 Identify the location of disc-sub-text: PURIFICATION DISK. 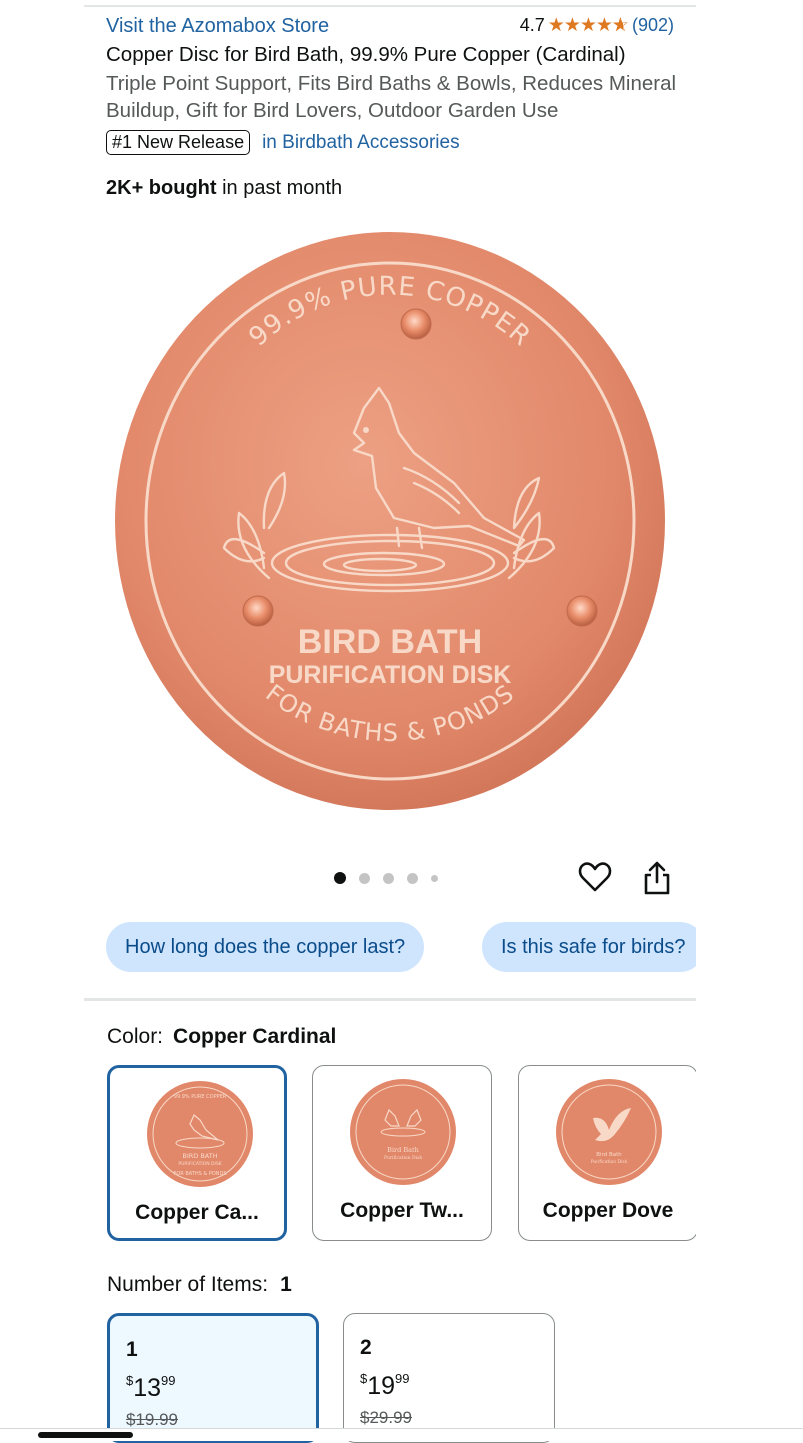
(390, 675).